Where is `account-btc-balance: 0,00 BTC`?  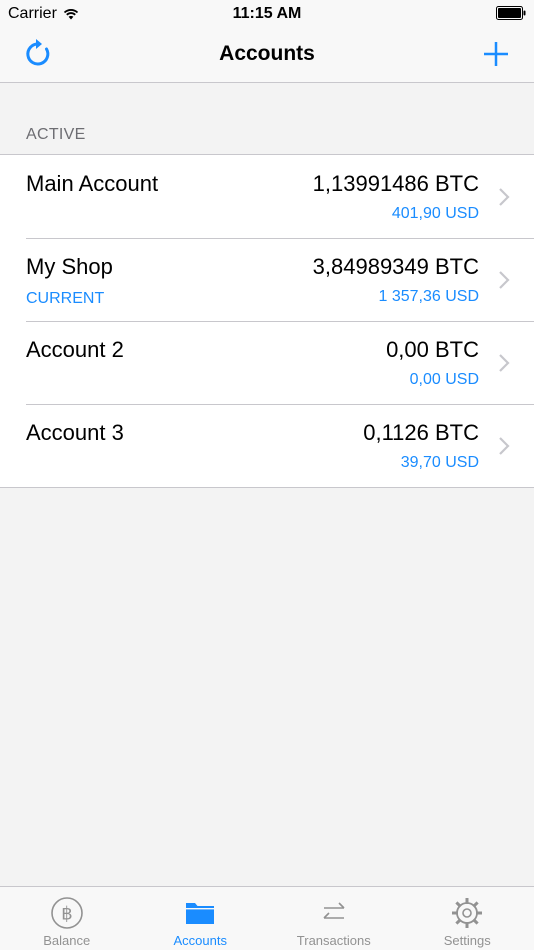
account-btc-balance: 0,00 BTC is located at coordinates (432, 349).